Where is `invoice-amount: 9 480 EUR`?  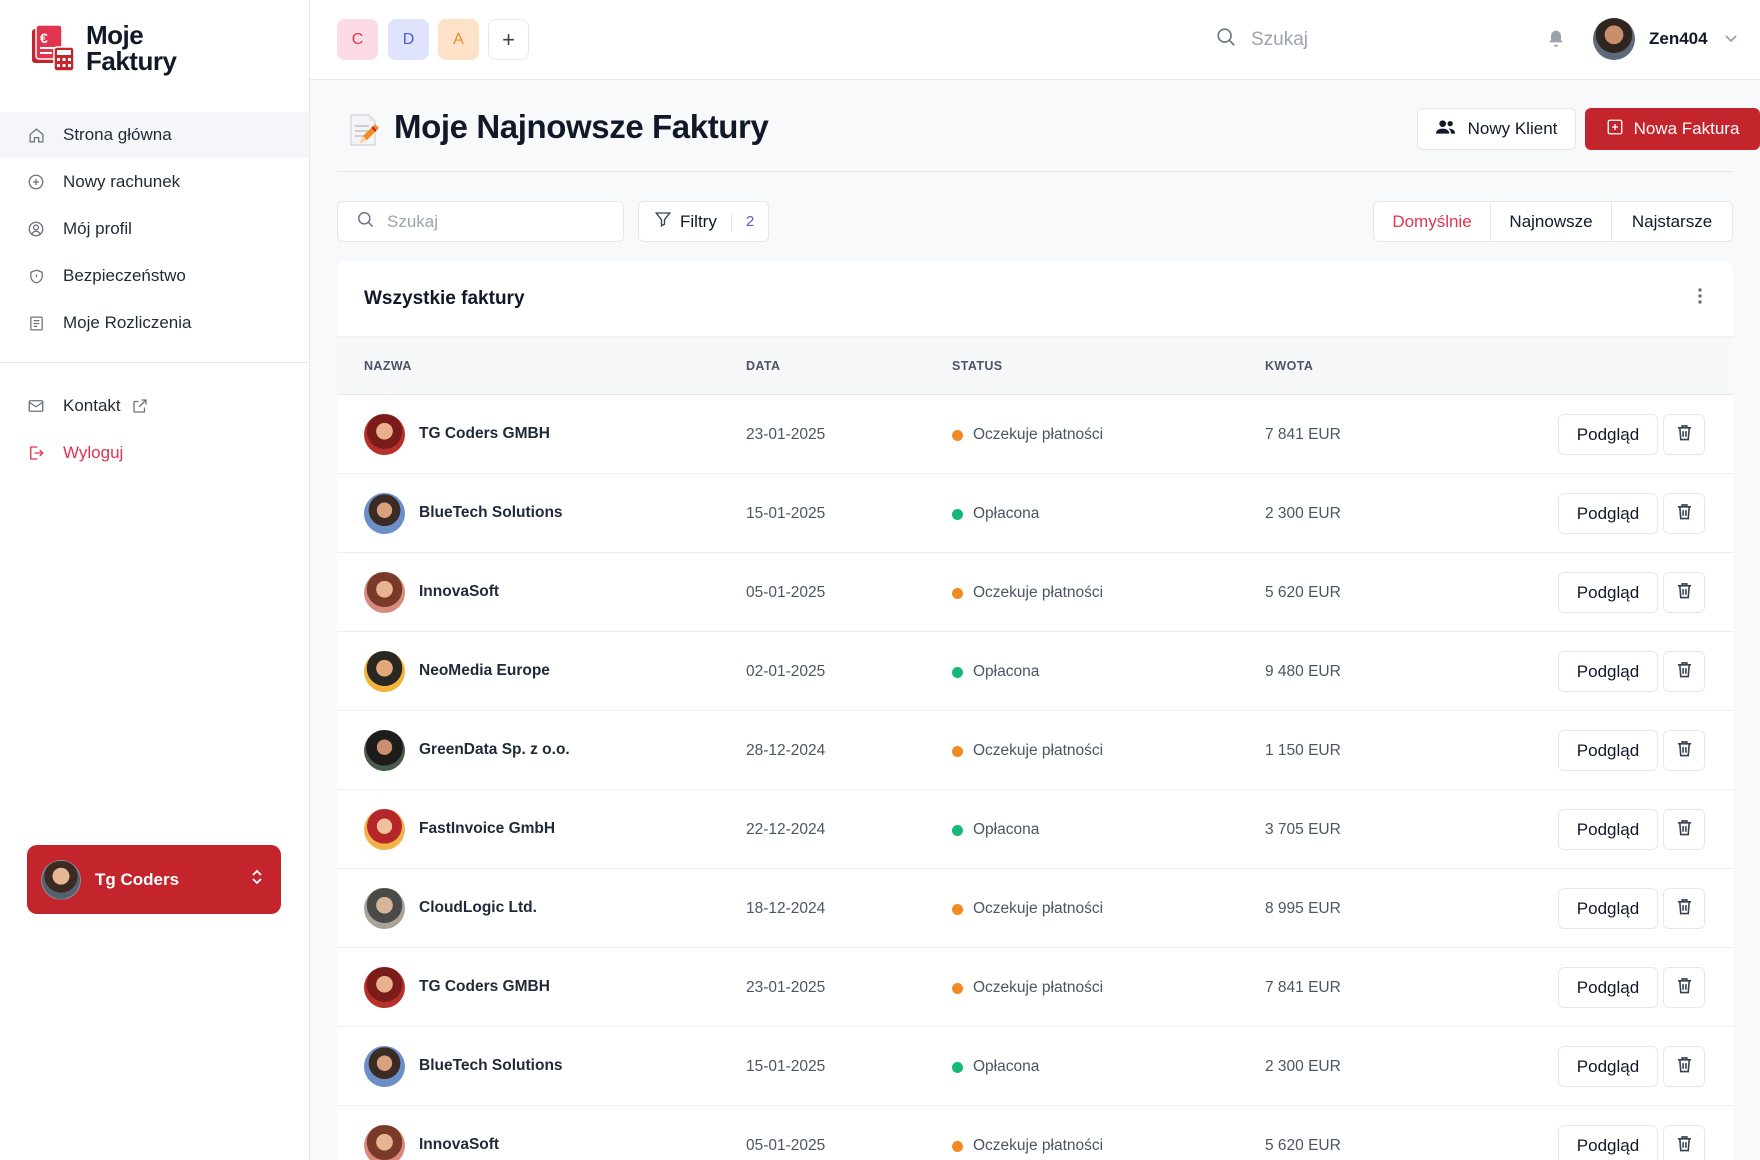 invoice-amount: 9 480 EUR is located at coordinates (1303, 671).